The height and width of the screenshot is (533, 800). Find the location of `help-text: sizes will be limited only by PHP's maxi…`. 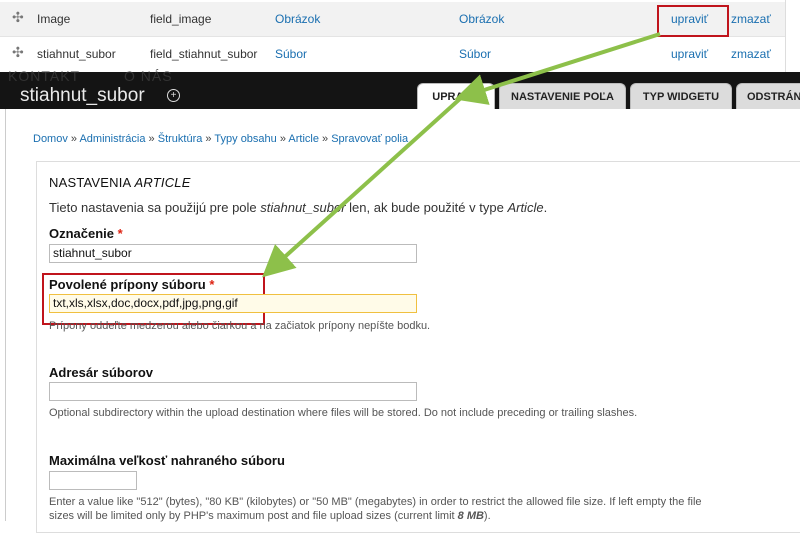

help-text: sizes will be limited only by PHP's maxi… is located at coordinates (253, 516).